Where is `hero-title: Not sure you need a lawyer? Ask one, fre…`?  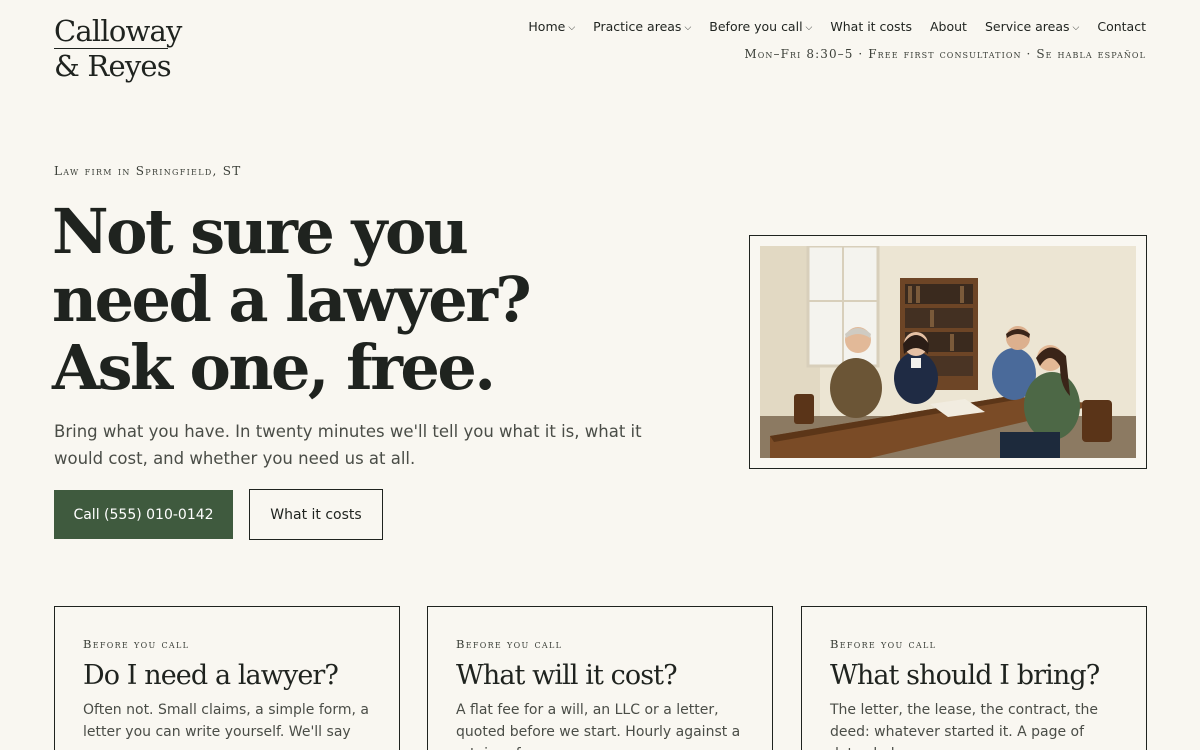
hero-title: Not sure you need a lawyer? Ask one, fre… is located at coordinates (372, 300).